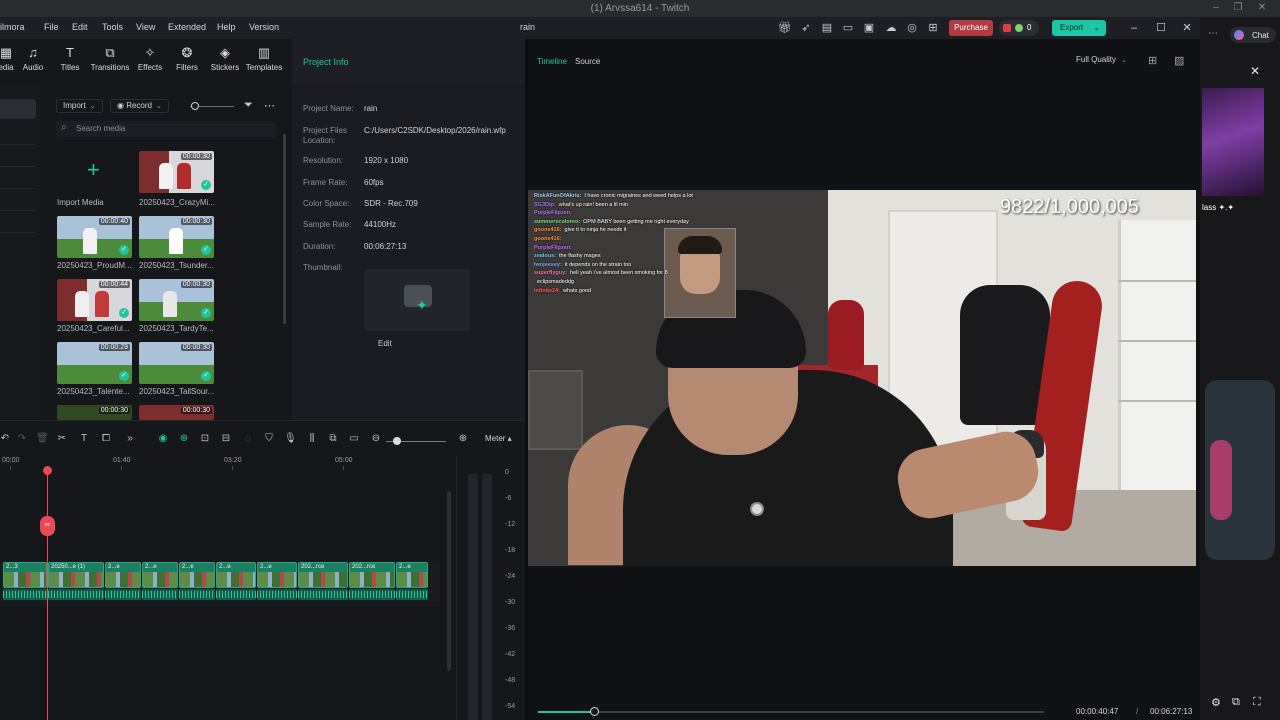 The height and width of the screenshot is (720, 1280). Describe the element at coordinates (376, 438) in the screenshot. I see `zoom-out-icon: ⊖` at that location.